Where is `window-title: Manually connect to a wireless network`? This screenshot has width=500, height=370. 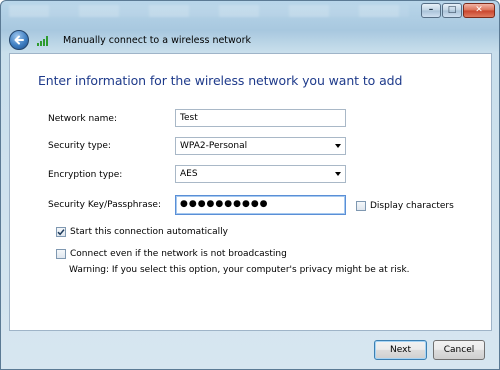
window-title: Manually connect to a wireless network is located at coordinates (157, 40).